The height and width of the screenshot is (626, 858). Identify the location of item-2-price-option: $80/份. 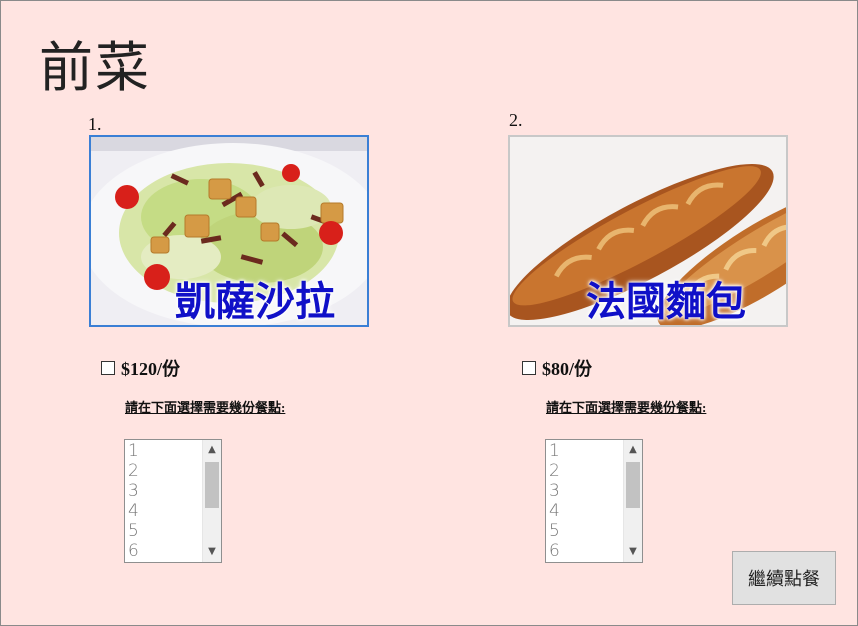
(557, 368).